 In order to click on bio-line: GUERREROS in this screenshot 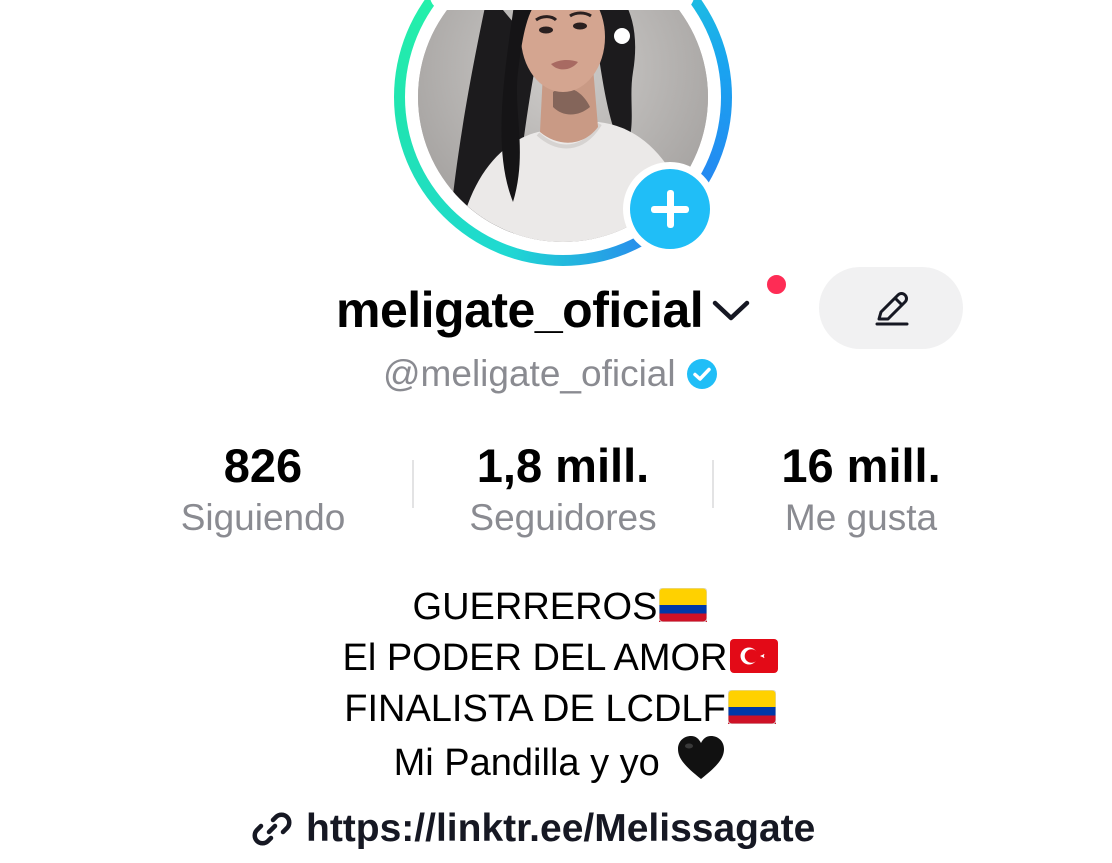, I will do `click(560, 607)`.